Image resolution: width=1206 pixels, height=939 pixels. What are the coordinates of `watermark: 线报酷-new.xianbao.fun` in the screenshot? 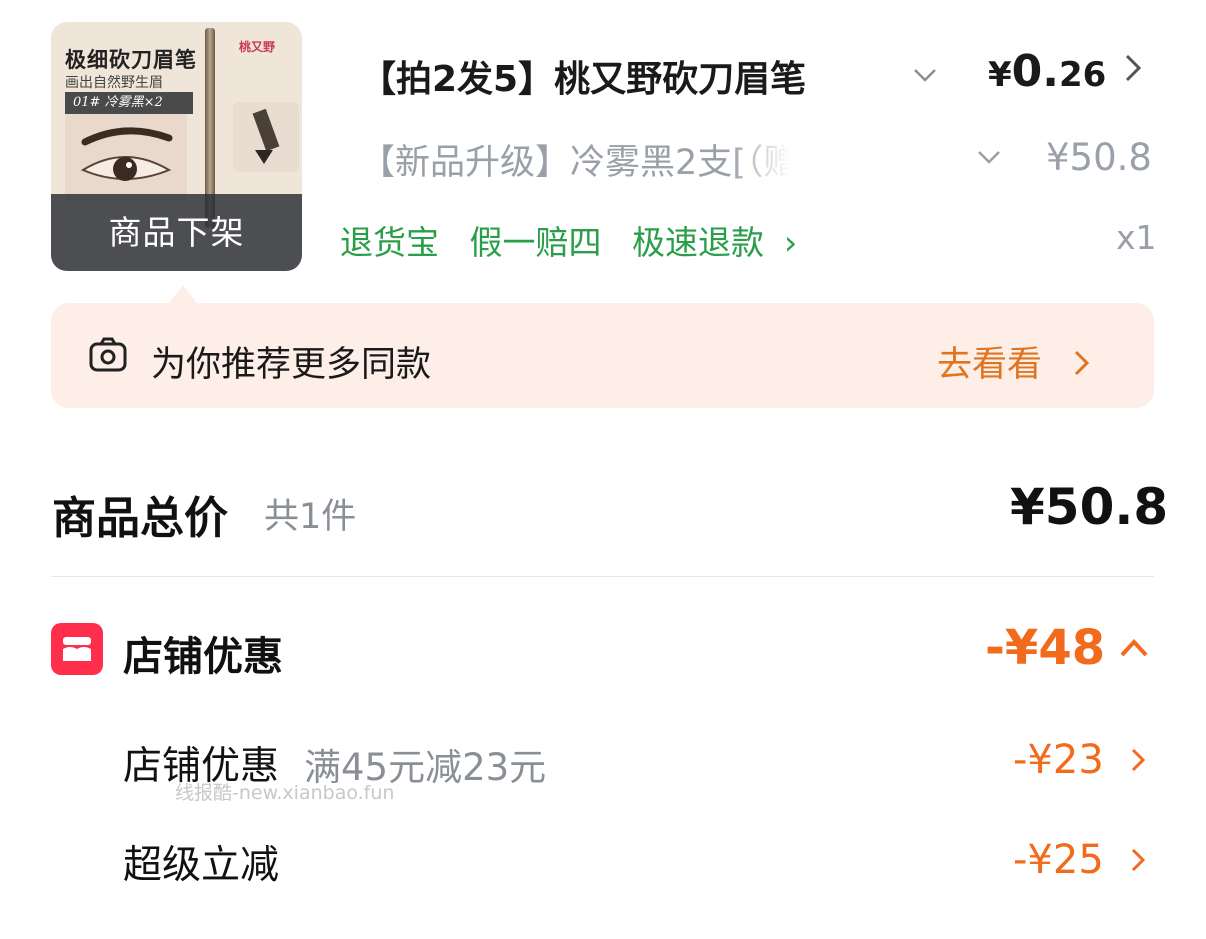 It's located at (285, 793).